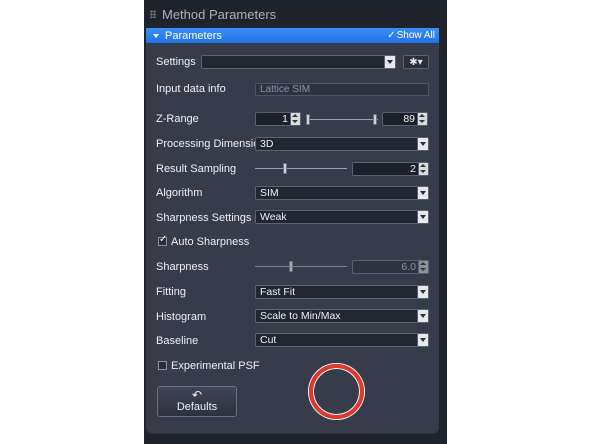 Image resolution: width=592 pixels, height=444 pixels. I want to click on auto-sharpness-label: Auto Sharpness, so click(210, 242).